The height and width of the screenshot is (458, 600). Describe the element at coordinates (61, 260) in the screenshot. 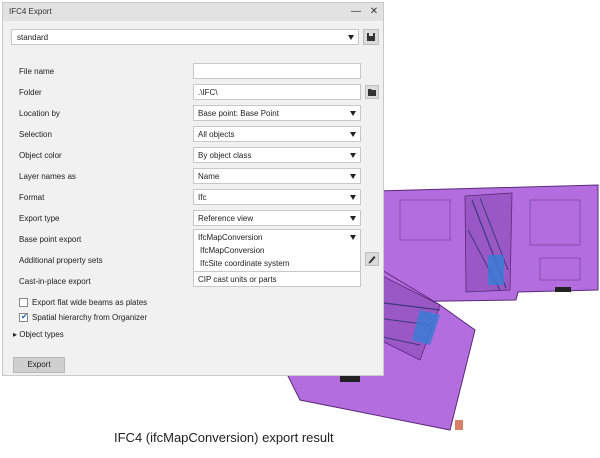

I see `additional-property-sets-label: Additional property sets` at that location.